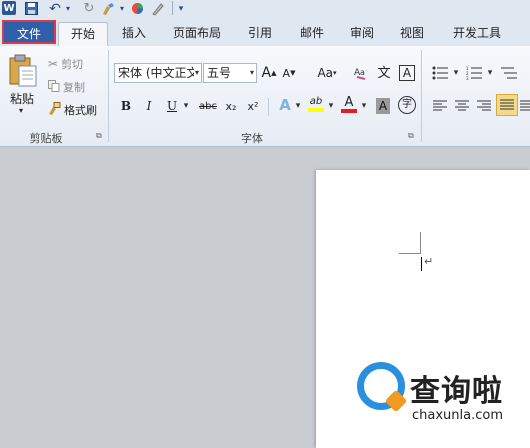  I want to click on save-icon, so click(31, 8).